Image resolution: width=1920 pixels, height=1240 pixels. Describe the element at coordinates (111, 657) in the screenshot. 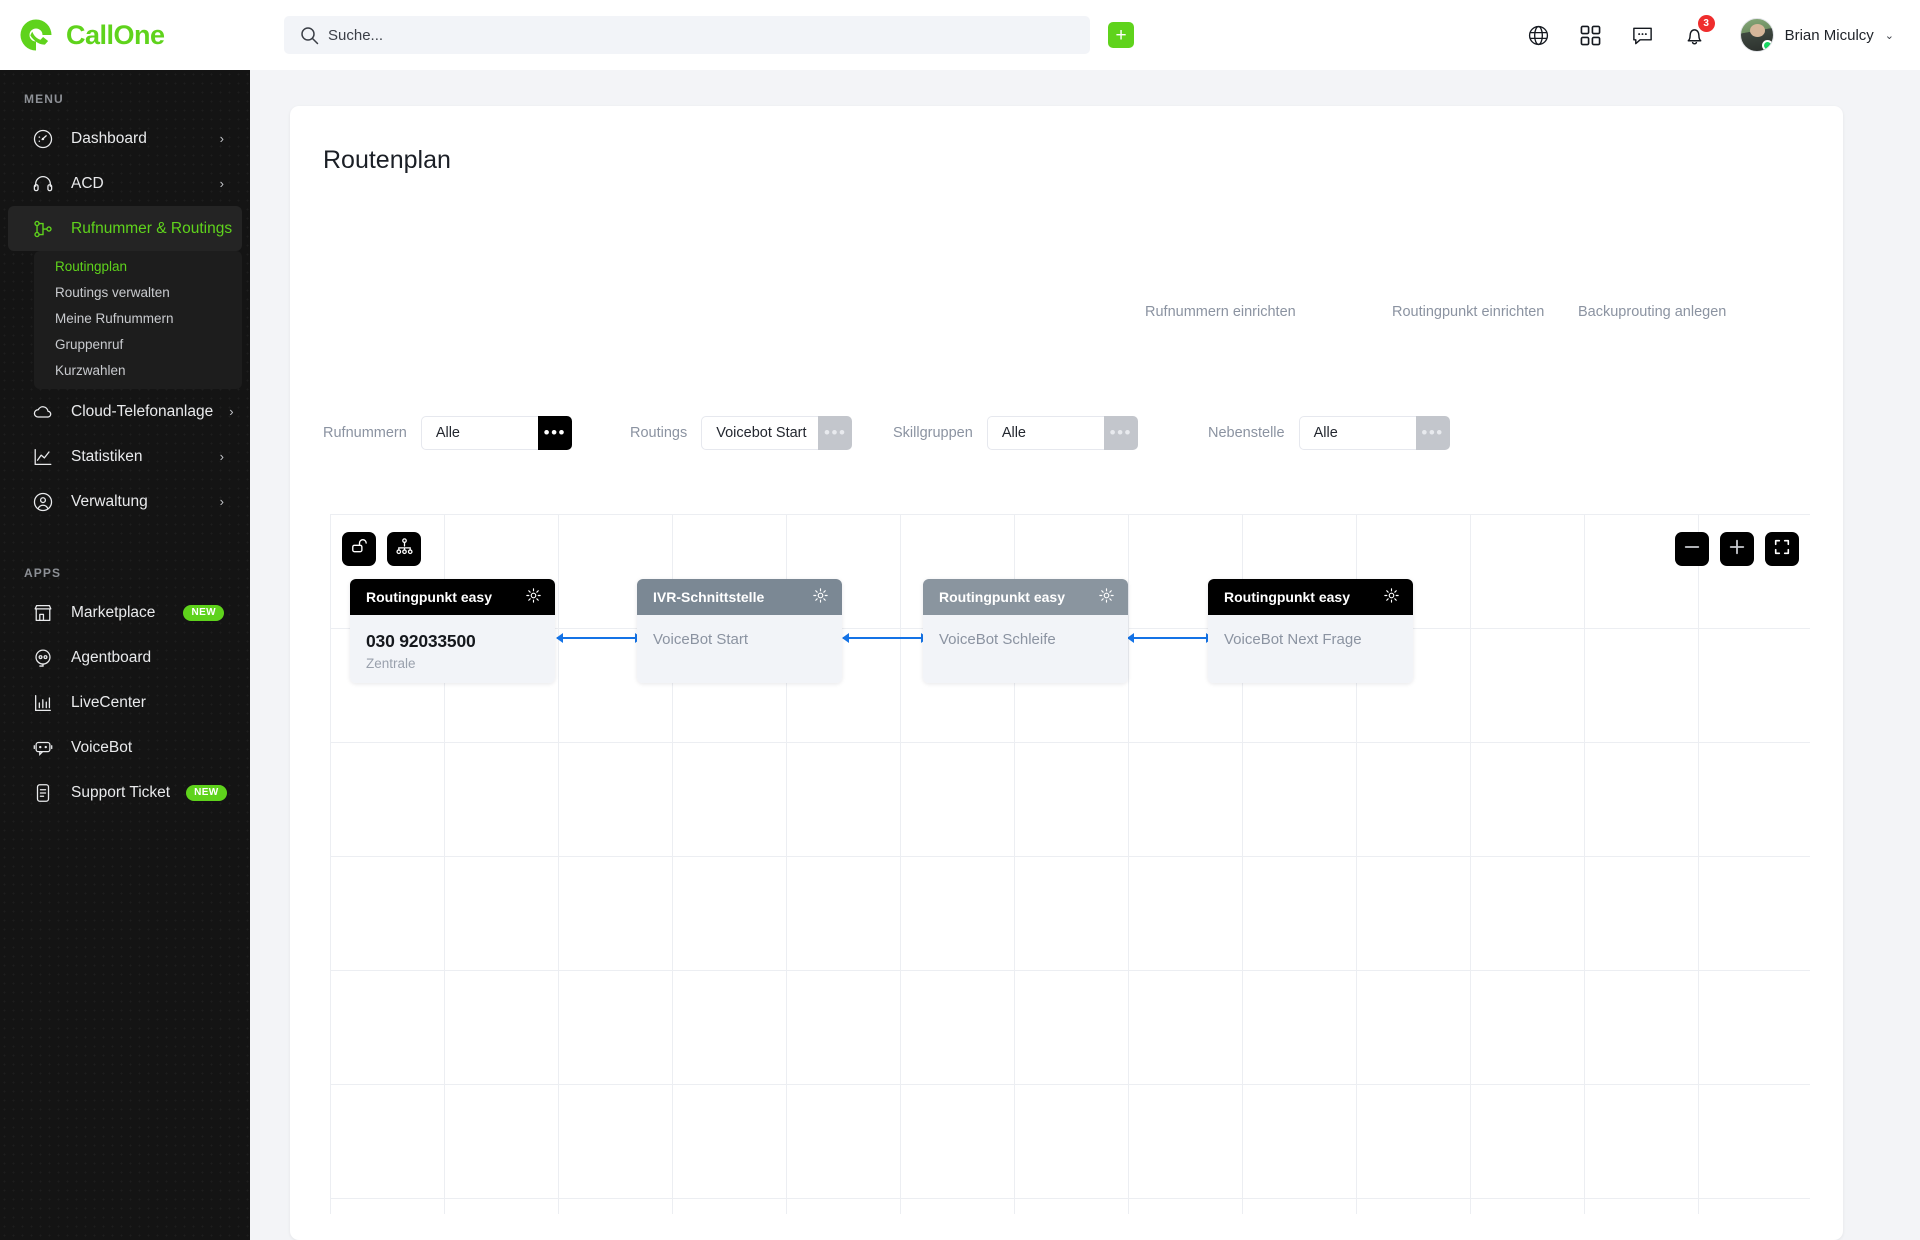

I see `sidebar-item-label: Agentboard` at that location.